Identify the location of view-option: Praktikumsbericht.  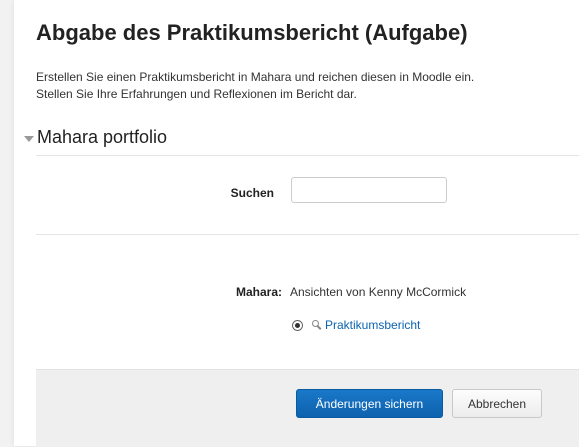
(356, 325).